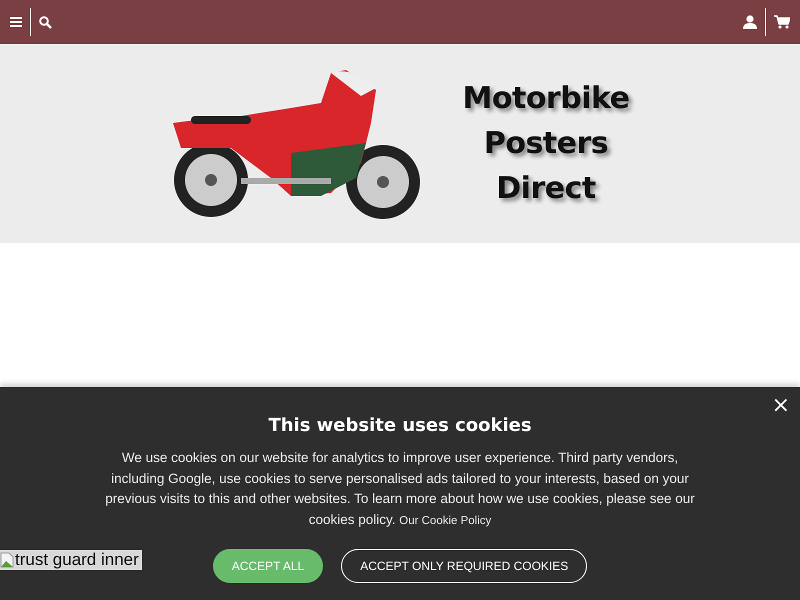 The width and height of the screenshot is (800, 600). I want to click on user-icon, so click(750, 22).